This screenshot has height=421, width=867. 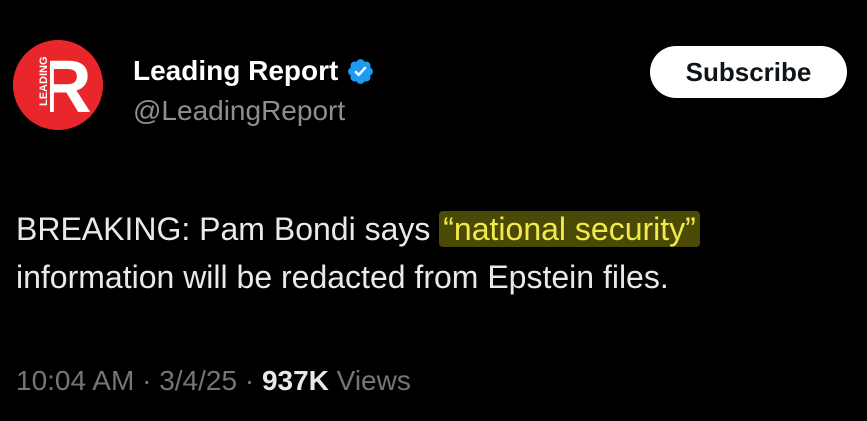 I want to click on display-name: Leading Report, so click(x=235, y=71).